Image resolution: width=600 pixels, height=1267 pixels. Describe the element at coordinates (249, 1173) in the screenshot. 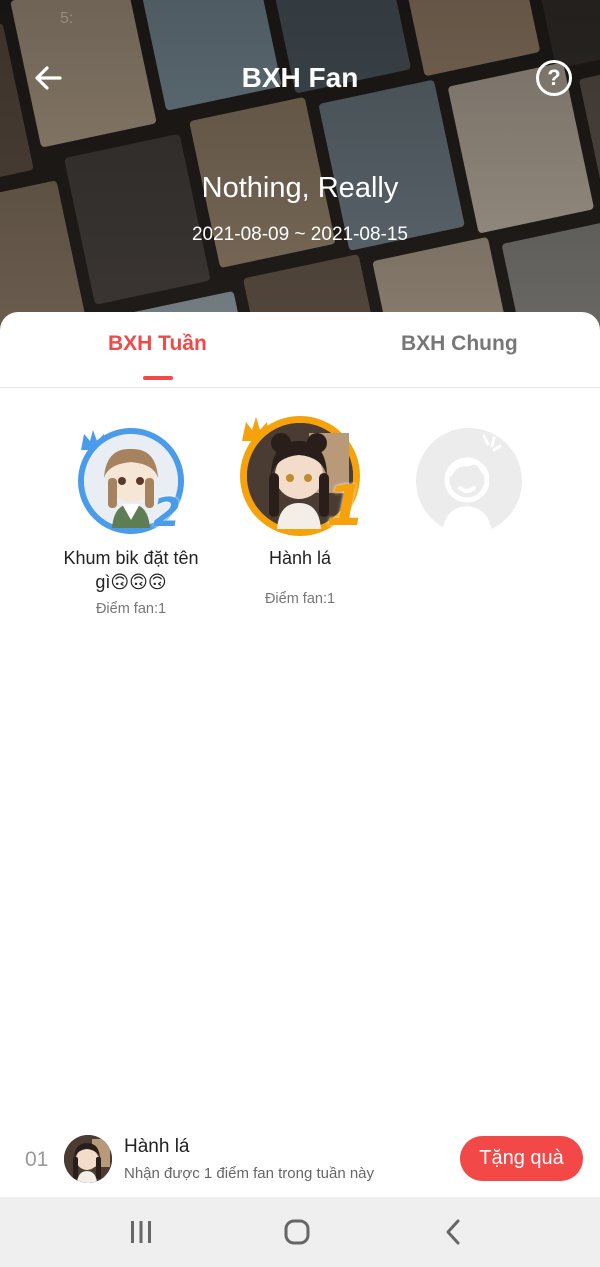

I see `current-user-description: Nhận được 1 điểm fan trong tuần này` at that location.